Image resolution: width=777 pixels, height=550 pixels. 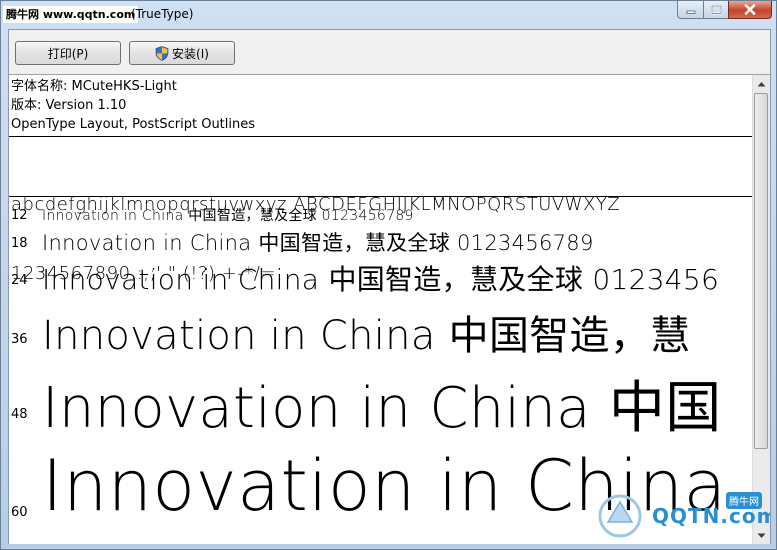 I want to click on chevron-up-icon, so click(x=761, y=83).